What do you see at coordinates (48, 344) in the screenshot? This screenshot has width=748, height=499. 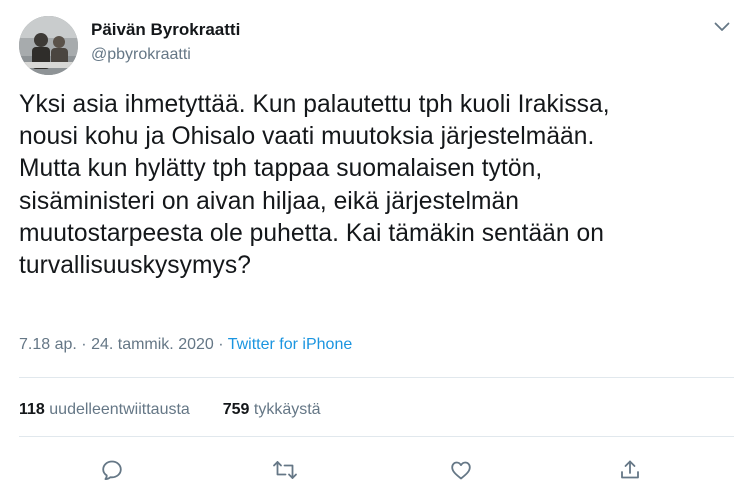 I see `tweet-time: 7.18 ap.` at bounding box center [48, 344].